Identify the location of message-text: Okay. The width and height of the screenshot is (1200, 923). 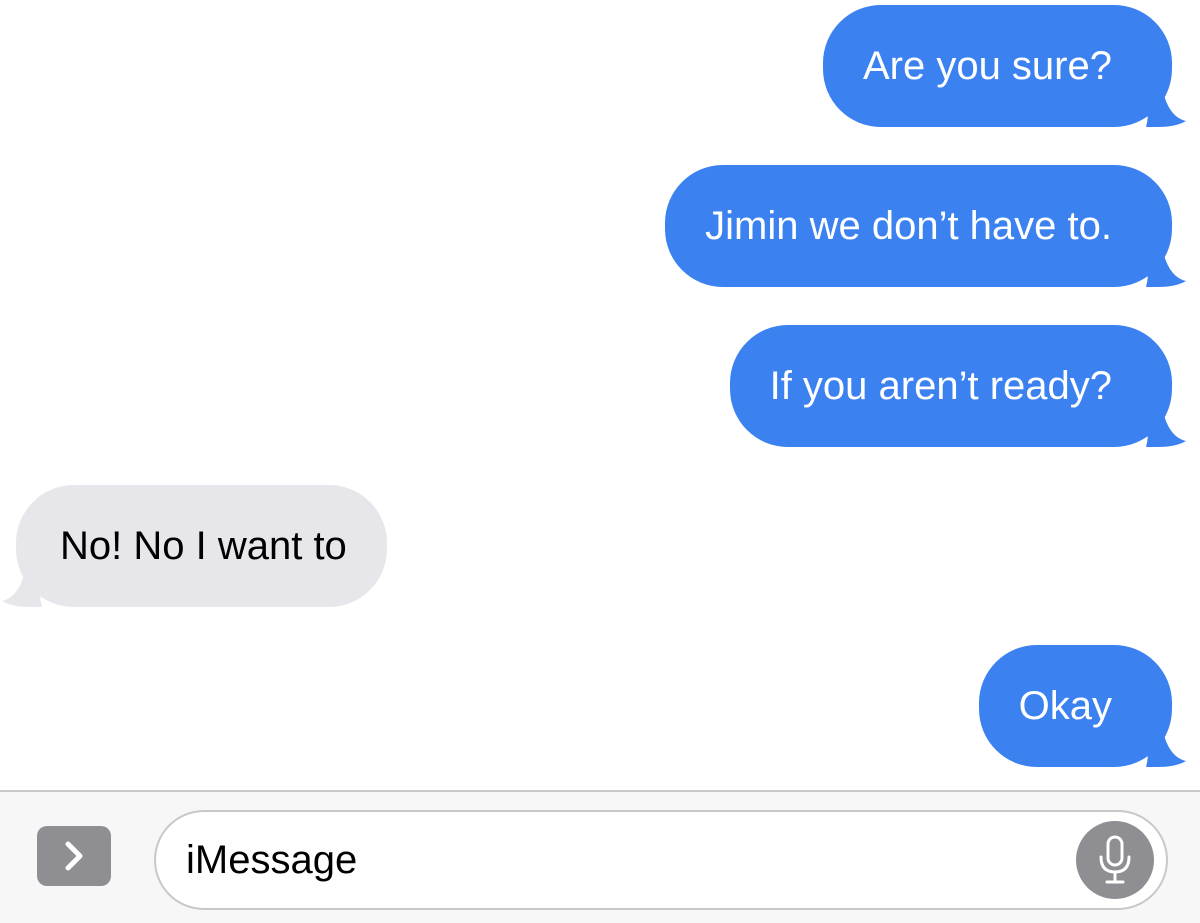
(1065, 706).